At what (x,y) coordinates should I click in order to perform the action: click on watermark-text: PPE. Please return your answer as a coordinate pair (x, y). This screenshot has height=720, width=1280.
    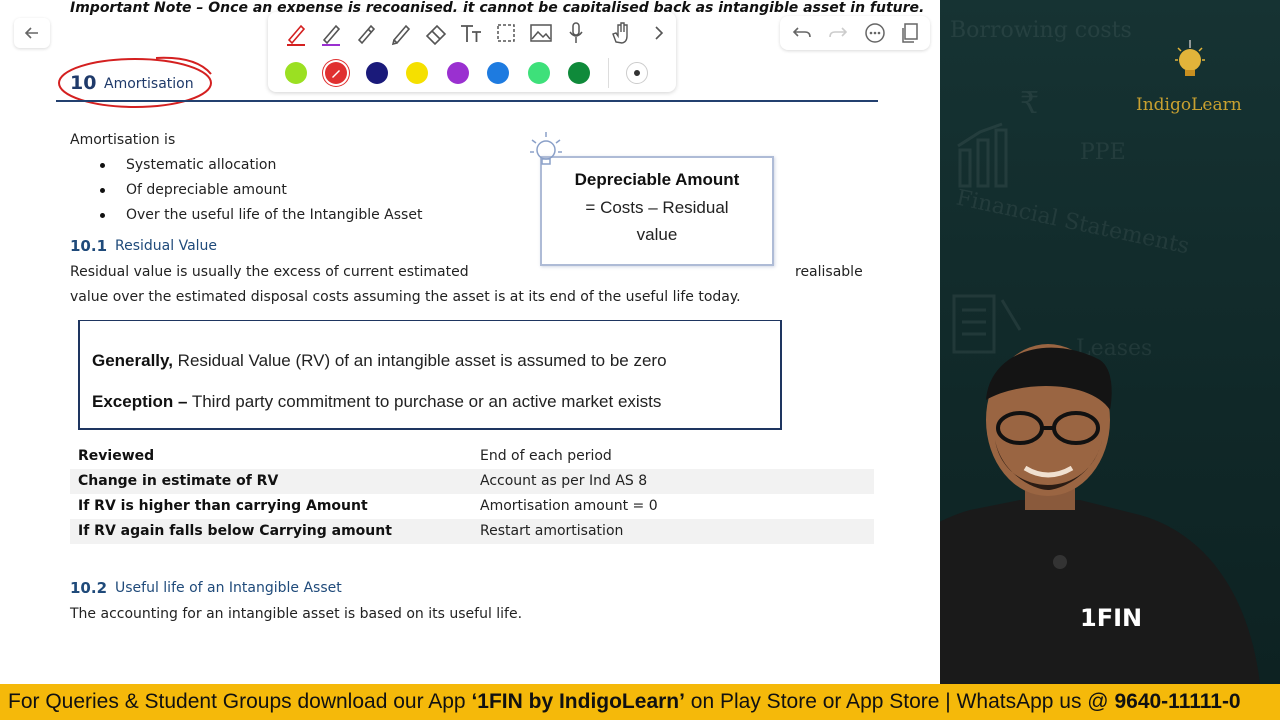
    Looking at the image, I should click on (1103, 152).